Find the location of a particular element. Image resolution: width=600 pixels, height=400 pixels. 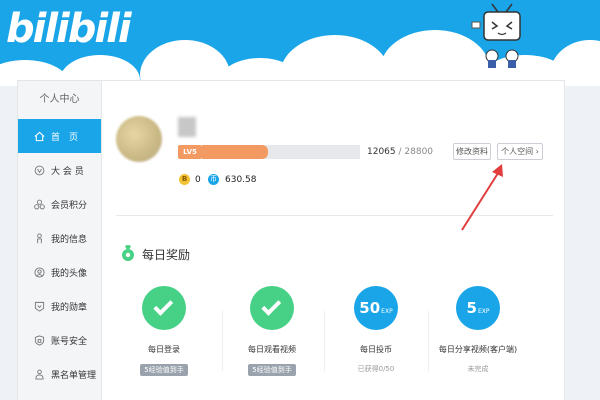

sidebar-item-blacklist: 黑名单管理 is located at coordinates (59, 374).